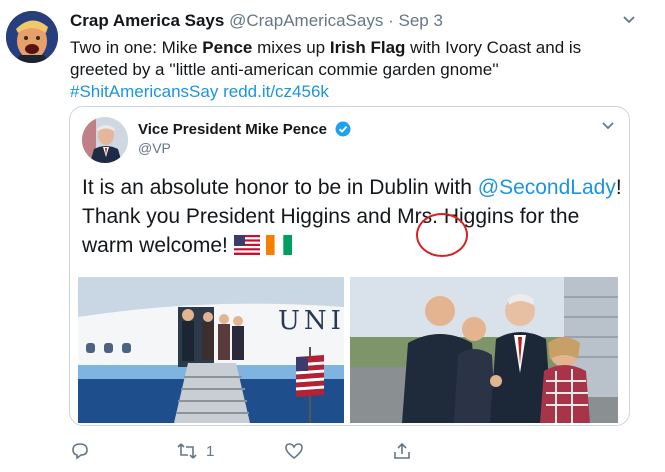 This screenshot has width=665, height=472. I want to click on us-flag-icon, so click(246, 245).